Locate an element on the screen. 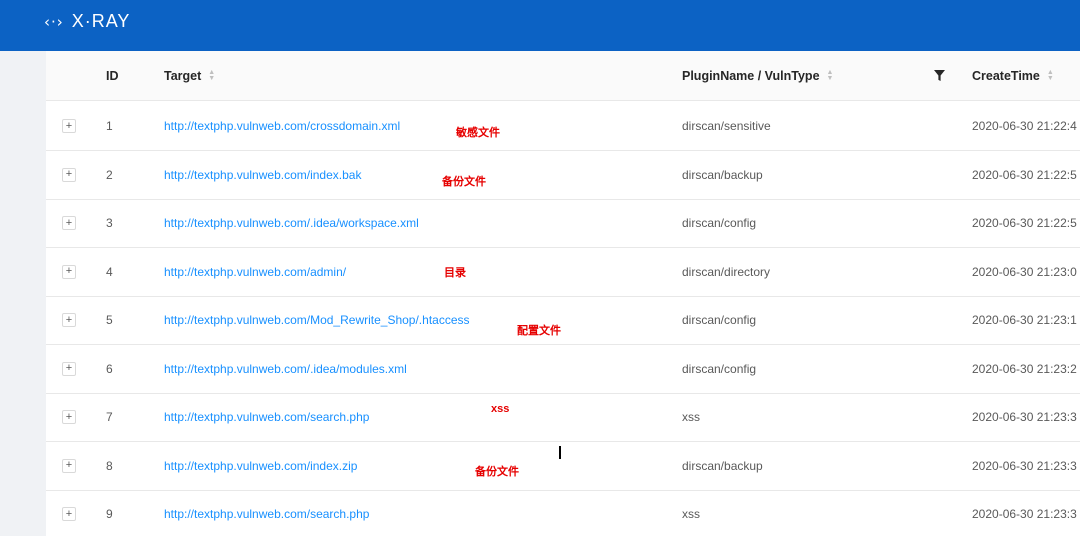  cell-plugin: dirscan/sensitive is located at coordinates (726, 126).